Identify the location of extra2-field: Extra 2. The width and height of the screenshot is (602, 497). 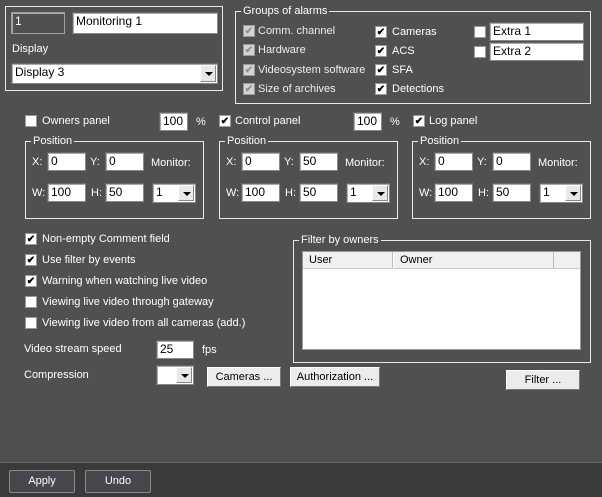
(536, 51).